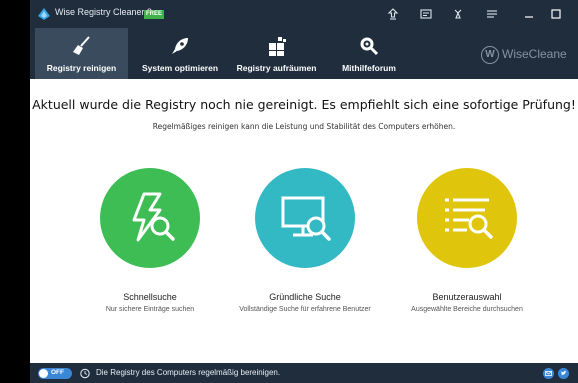  What do you see at coordinates (180, 68) in the screenshot?
I see `tab-label: System optimieren` at bounding box center [180, 68].